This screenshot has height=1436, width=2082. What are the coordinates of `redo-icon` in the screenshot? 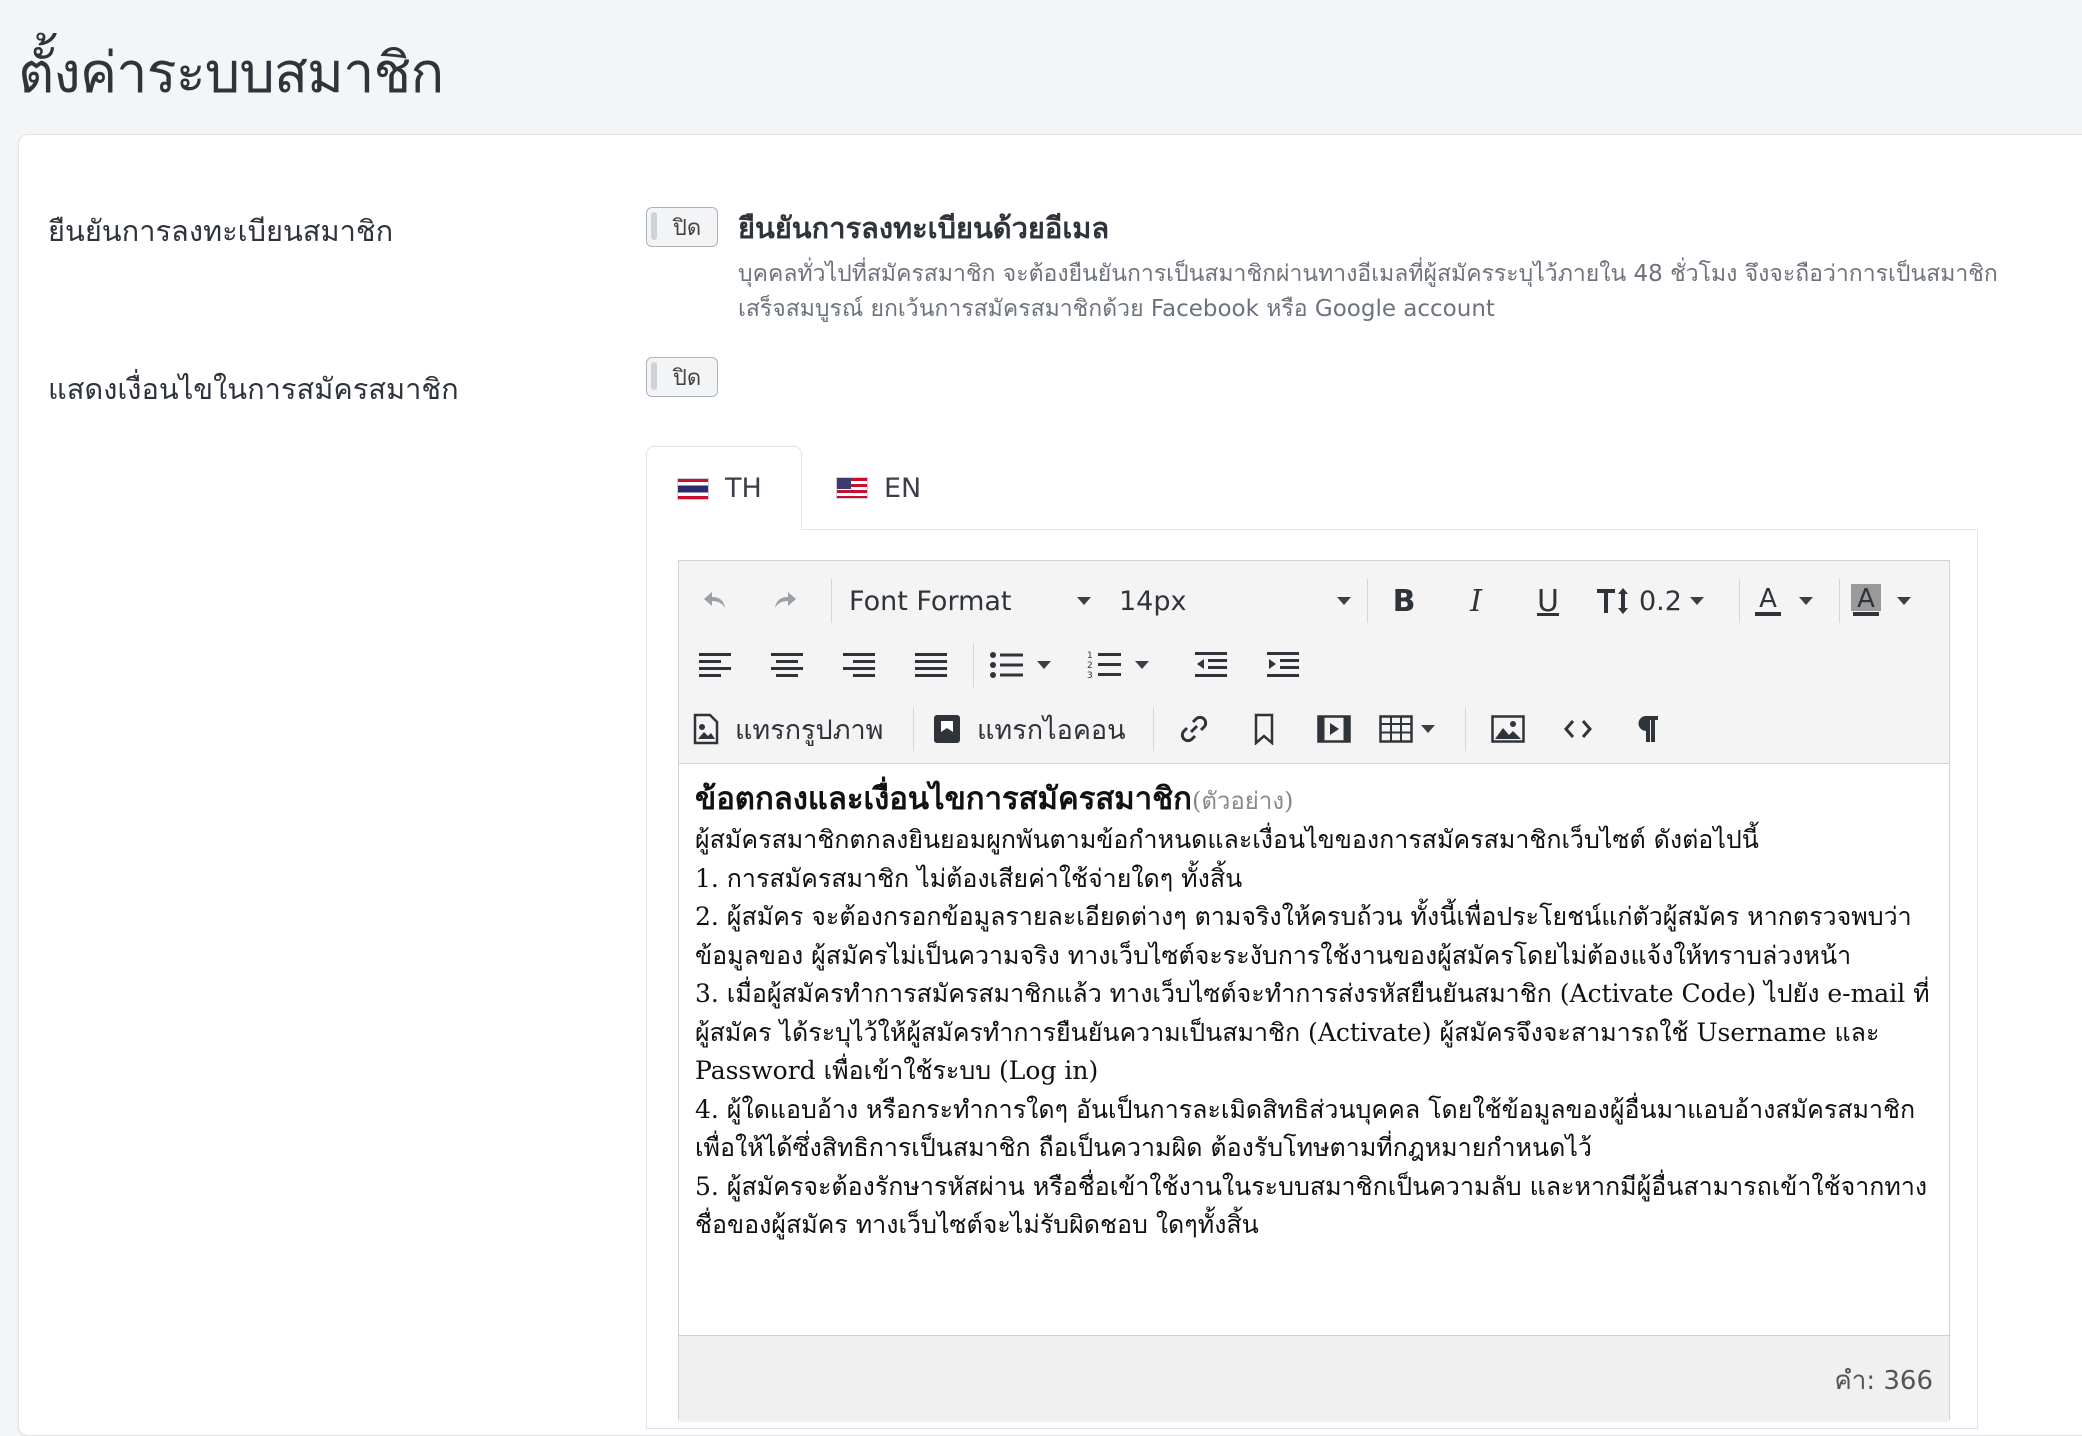 It's located at (785, 600).